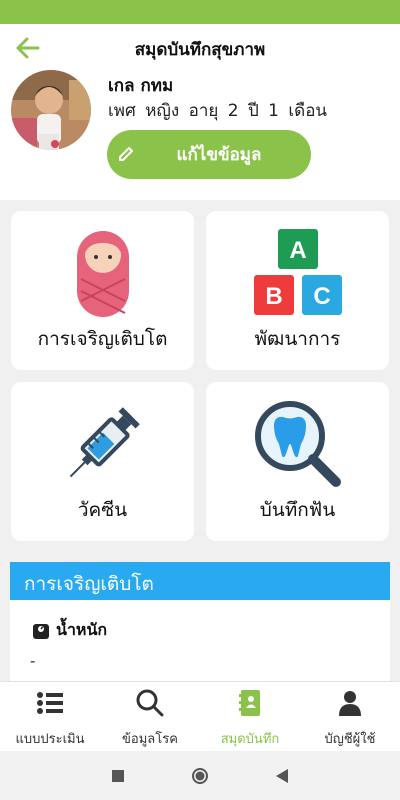 The height and width of the screenshot is (800, 400). What do you see at coordinates (150, 739) in the screenshot?
I see `nav-disease-info-label: ข้อมูลโรค` at bounding box center [150, 739].